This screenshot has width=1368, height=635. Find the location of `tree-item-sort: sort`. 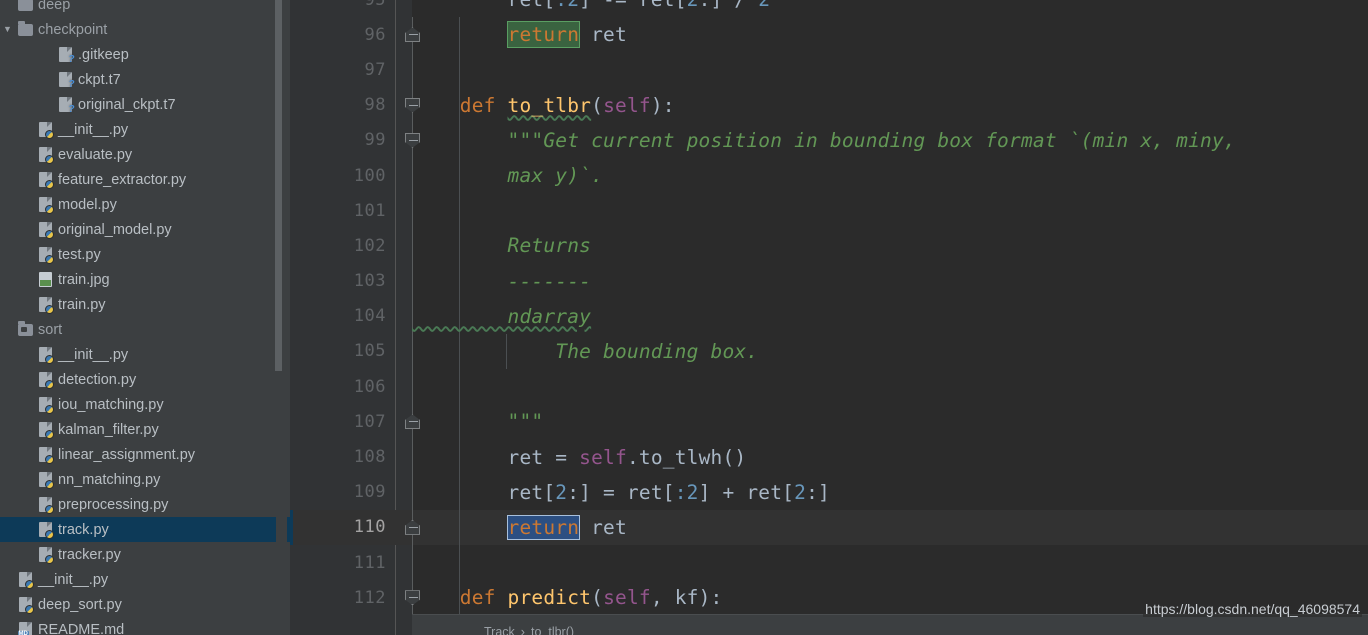

tree-item-sort: sort is located at coordinates (145, 329).